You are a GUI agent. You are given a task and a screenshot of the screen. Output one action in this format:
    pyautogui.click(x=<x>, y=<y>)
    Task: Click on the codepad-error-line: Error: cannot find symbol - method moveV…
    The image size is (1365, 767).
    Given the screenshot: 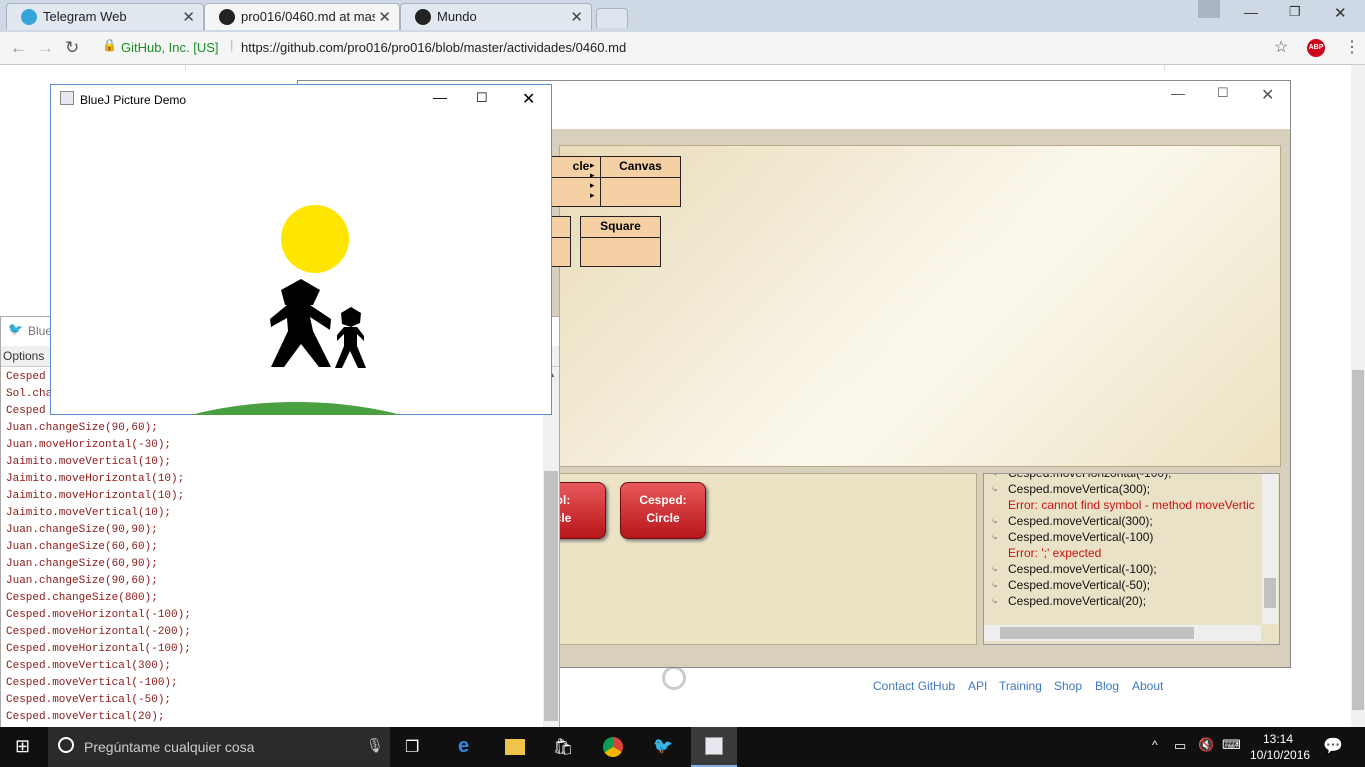 What is the action you would take?
    pyautogui.click(x=1131, y=505)
    